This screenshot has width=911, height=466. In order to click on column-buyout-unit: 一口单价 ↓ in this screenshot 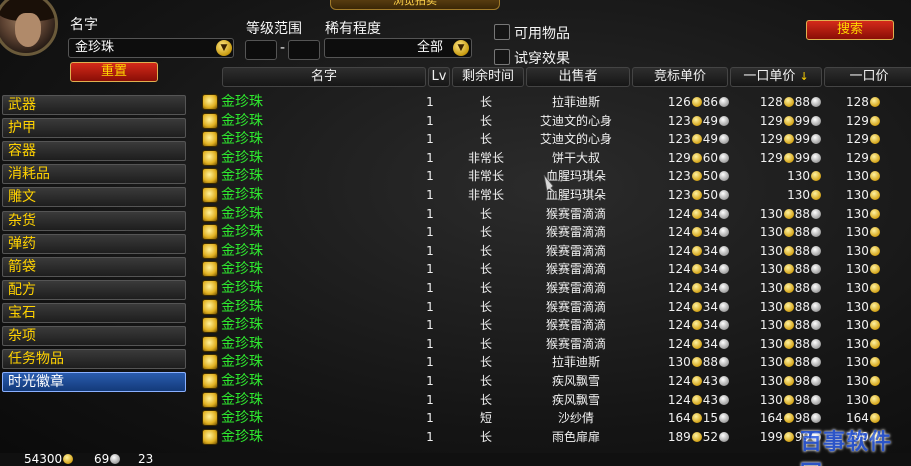, I will do `click(776, 77)`.